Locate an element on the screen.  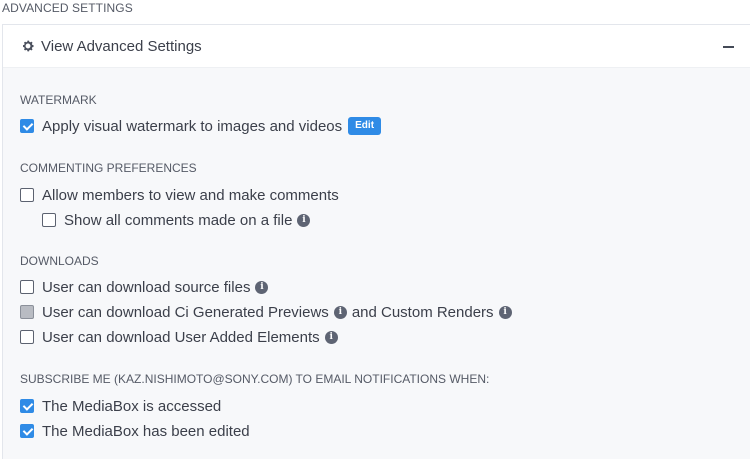
allow-comments-label: Allow members to view and make comments is located at coordinates (190, 195).